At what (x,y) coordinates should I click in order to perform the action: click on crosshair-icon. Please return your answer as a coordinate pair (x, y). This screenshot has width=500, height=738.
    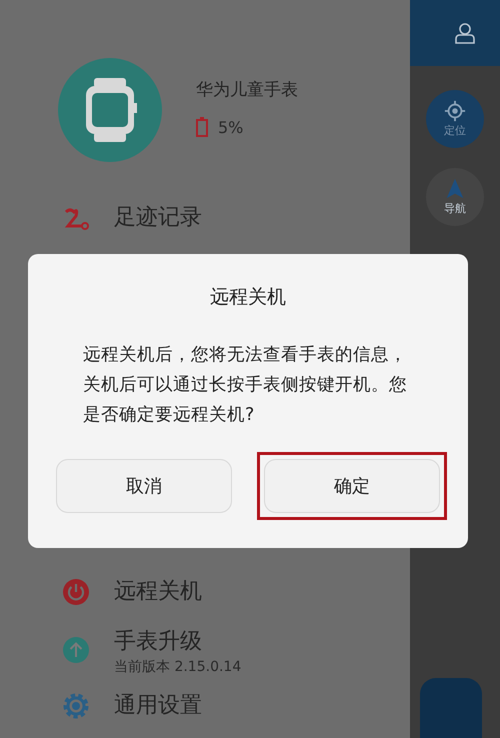
    Looking at the image, I should click on (455, 111).